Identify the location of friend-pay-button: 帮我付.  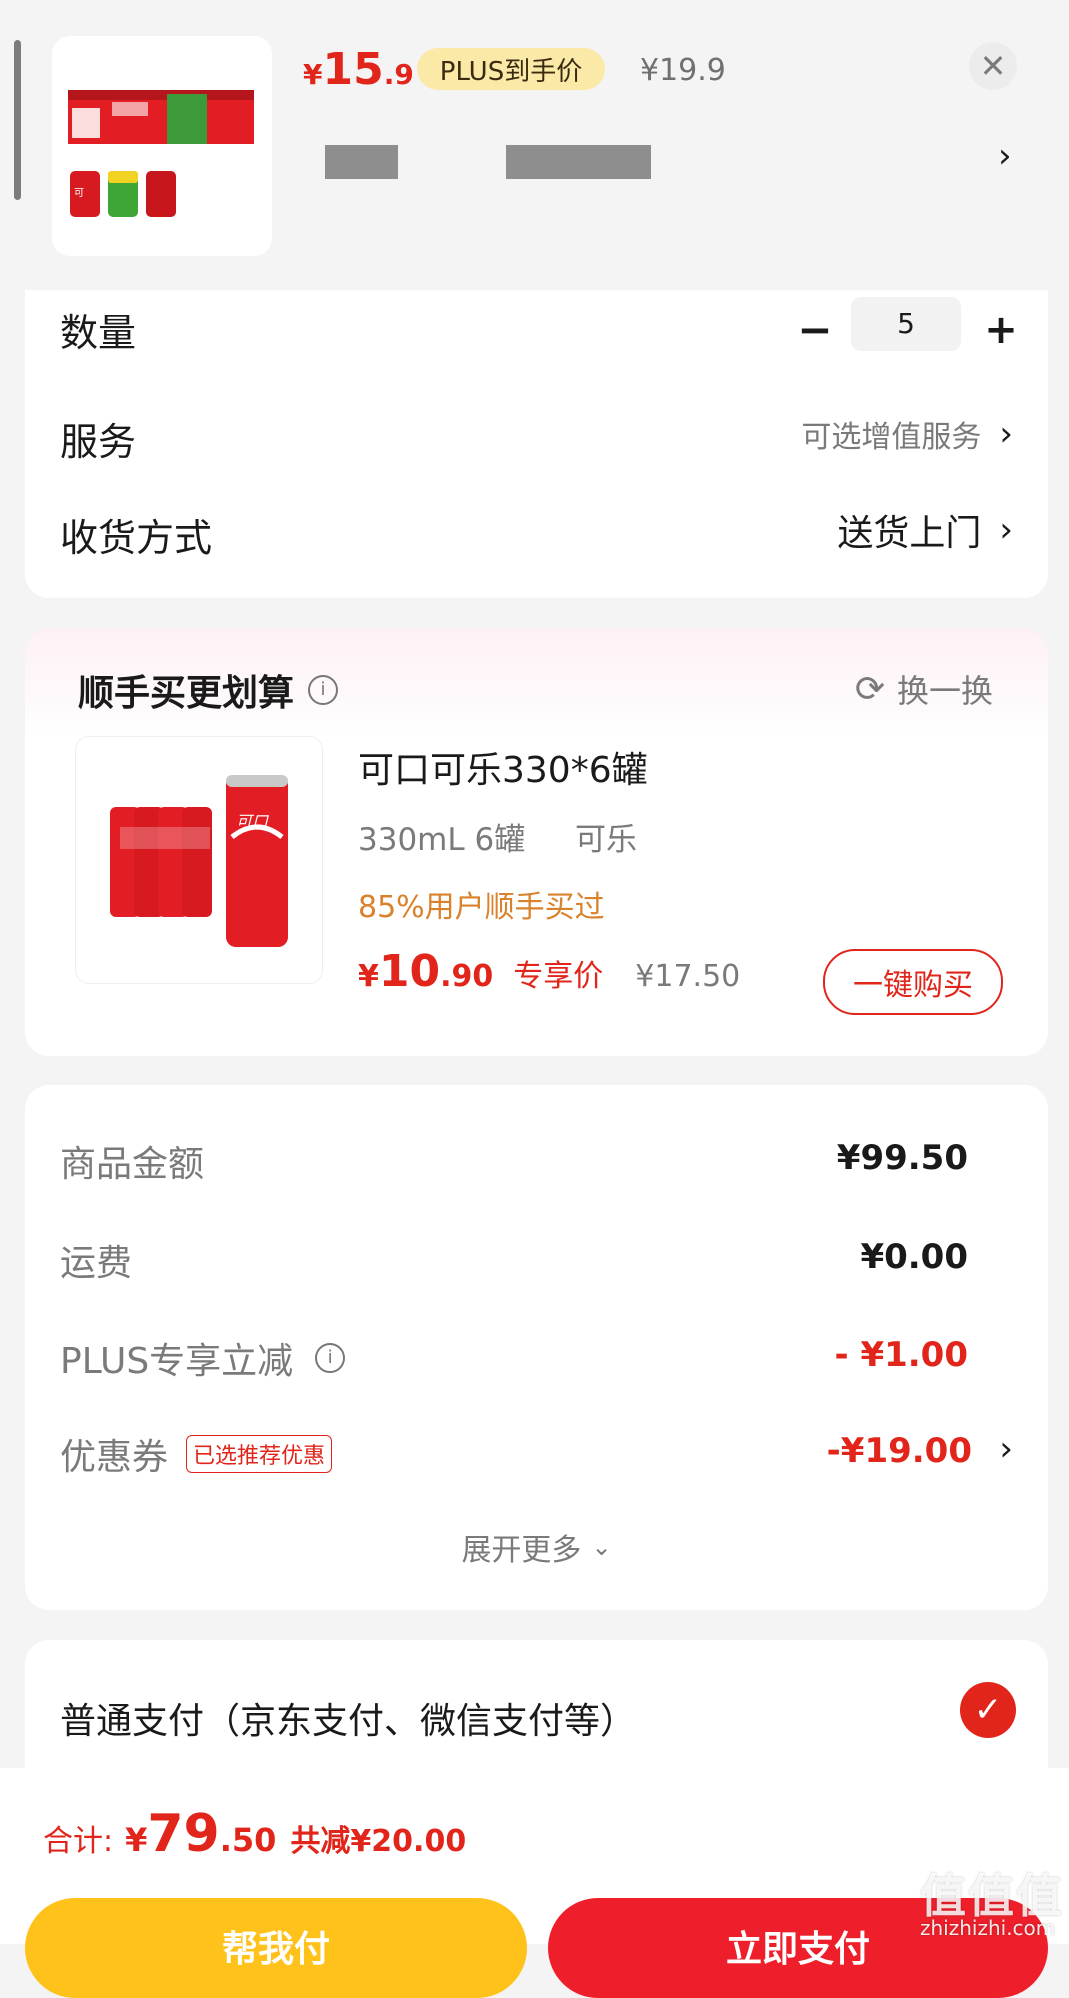
(276, 1948).